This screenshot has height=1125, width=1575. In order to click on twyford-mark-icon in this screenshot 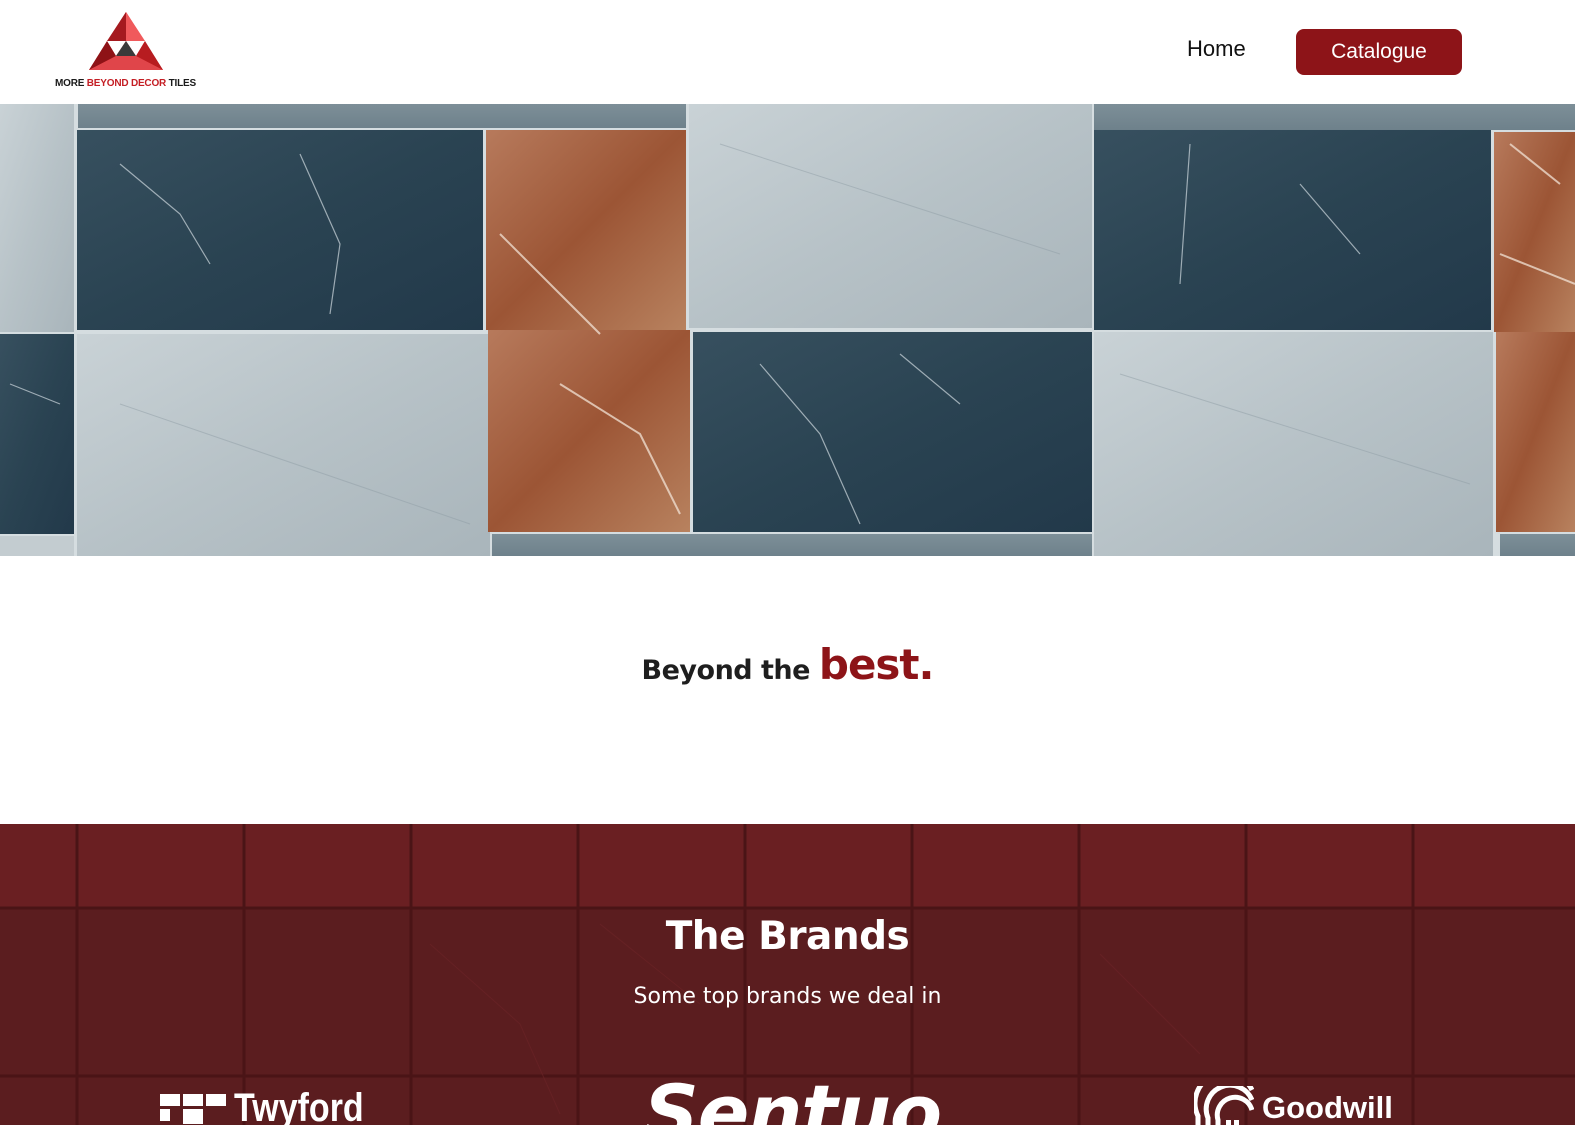, I will do `click(193, 1109)`.